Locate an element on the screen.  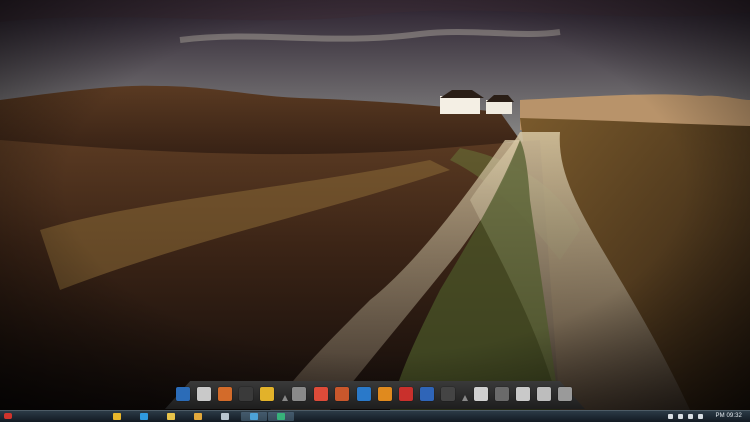
word-icon is located at coordinates (427, 394).